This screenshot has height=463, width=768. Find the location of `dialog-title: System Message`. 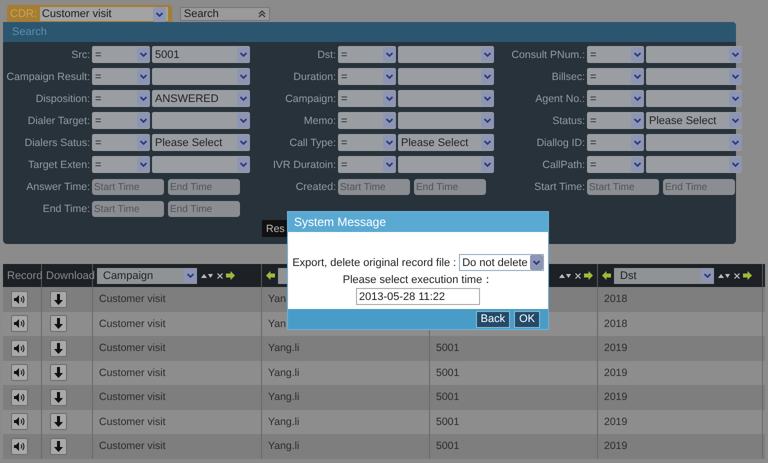

dialog-title: System Message is located at coordinates (418, 222).